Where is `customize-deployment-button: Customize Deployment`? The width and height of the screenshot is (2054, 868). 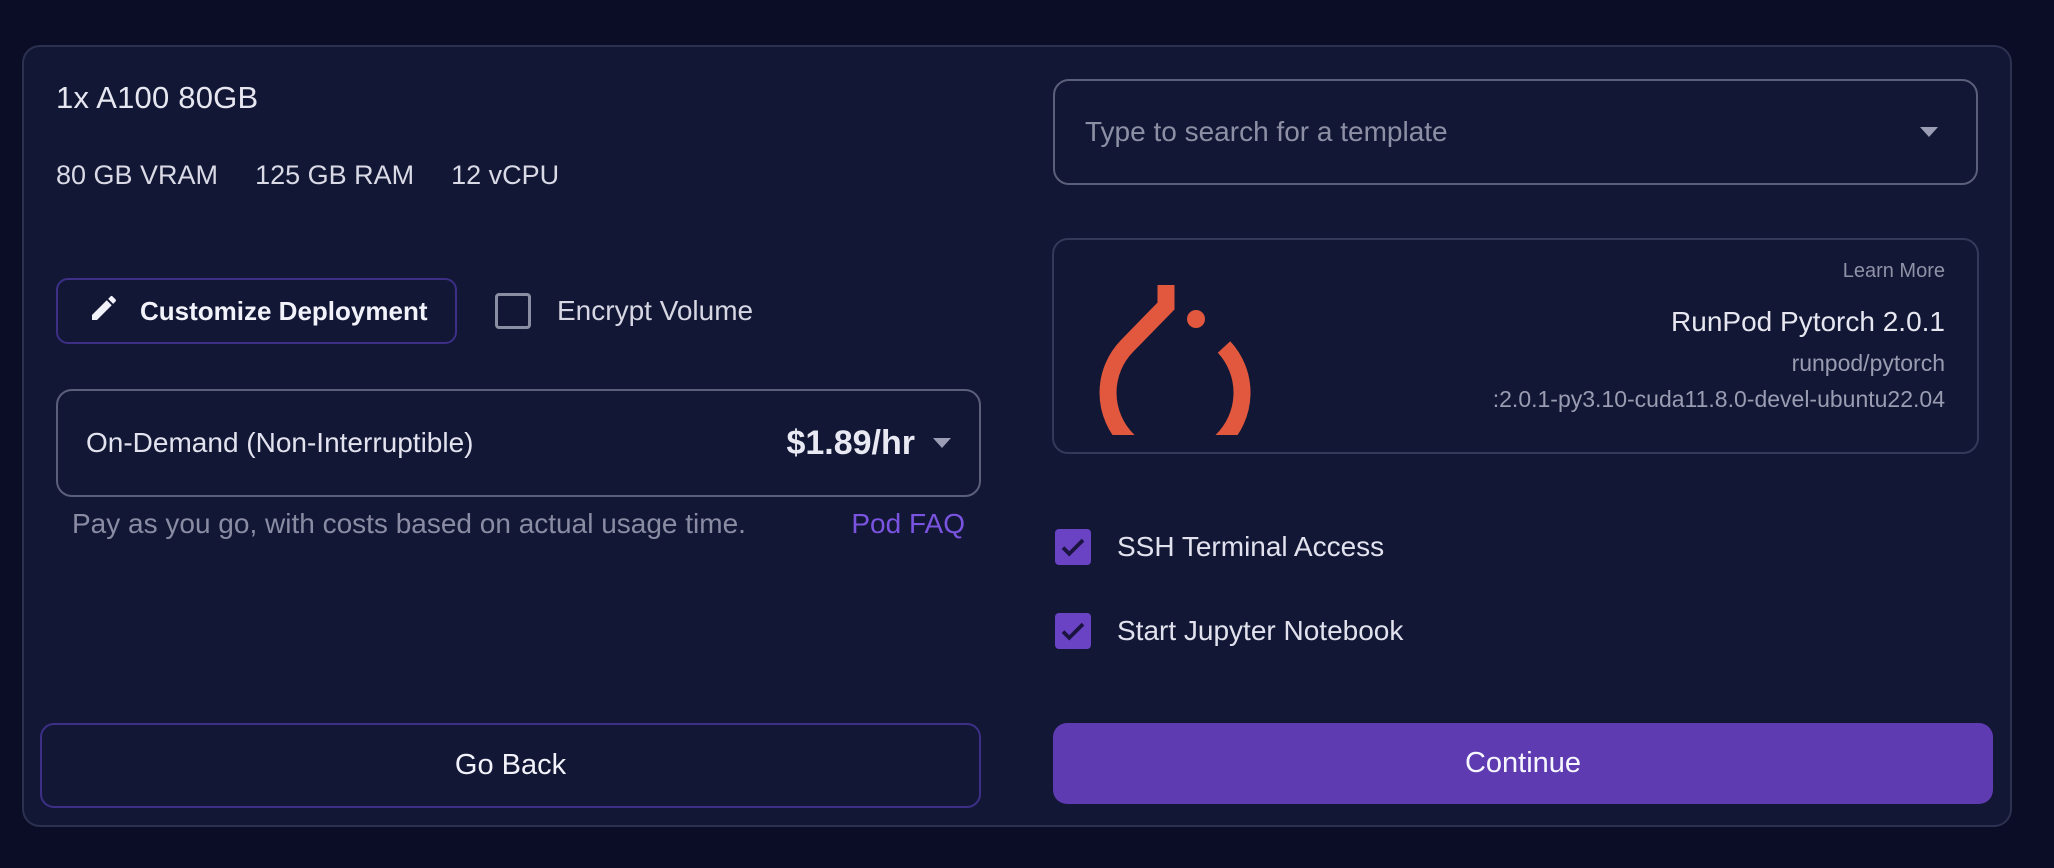
customize-deployment-button: Customize Deployment is located at coordinates (256, 311).